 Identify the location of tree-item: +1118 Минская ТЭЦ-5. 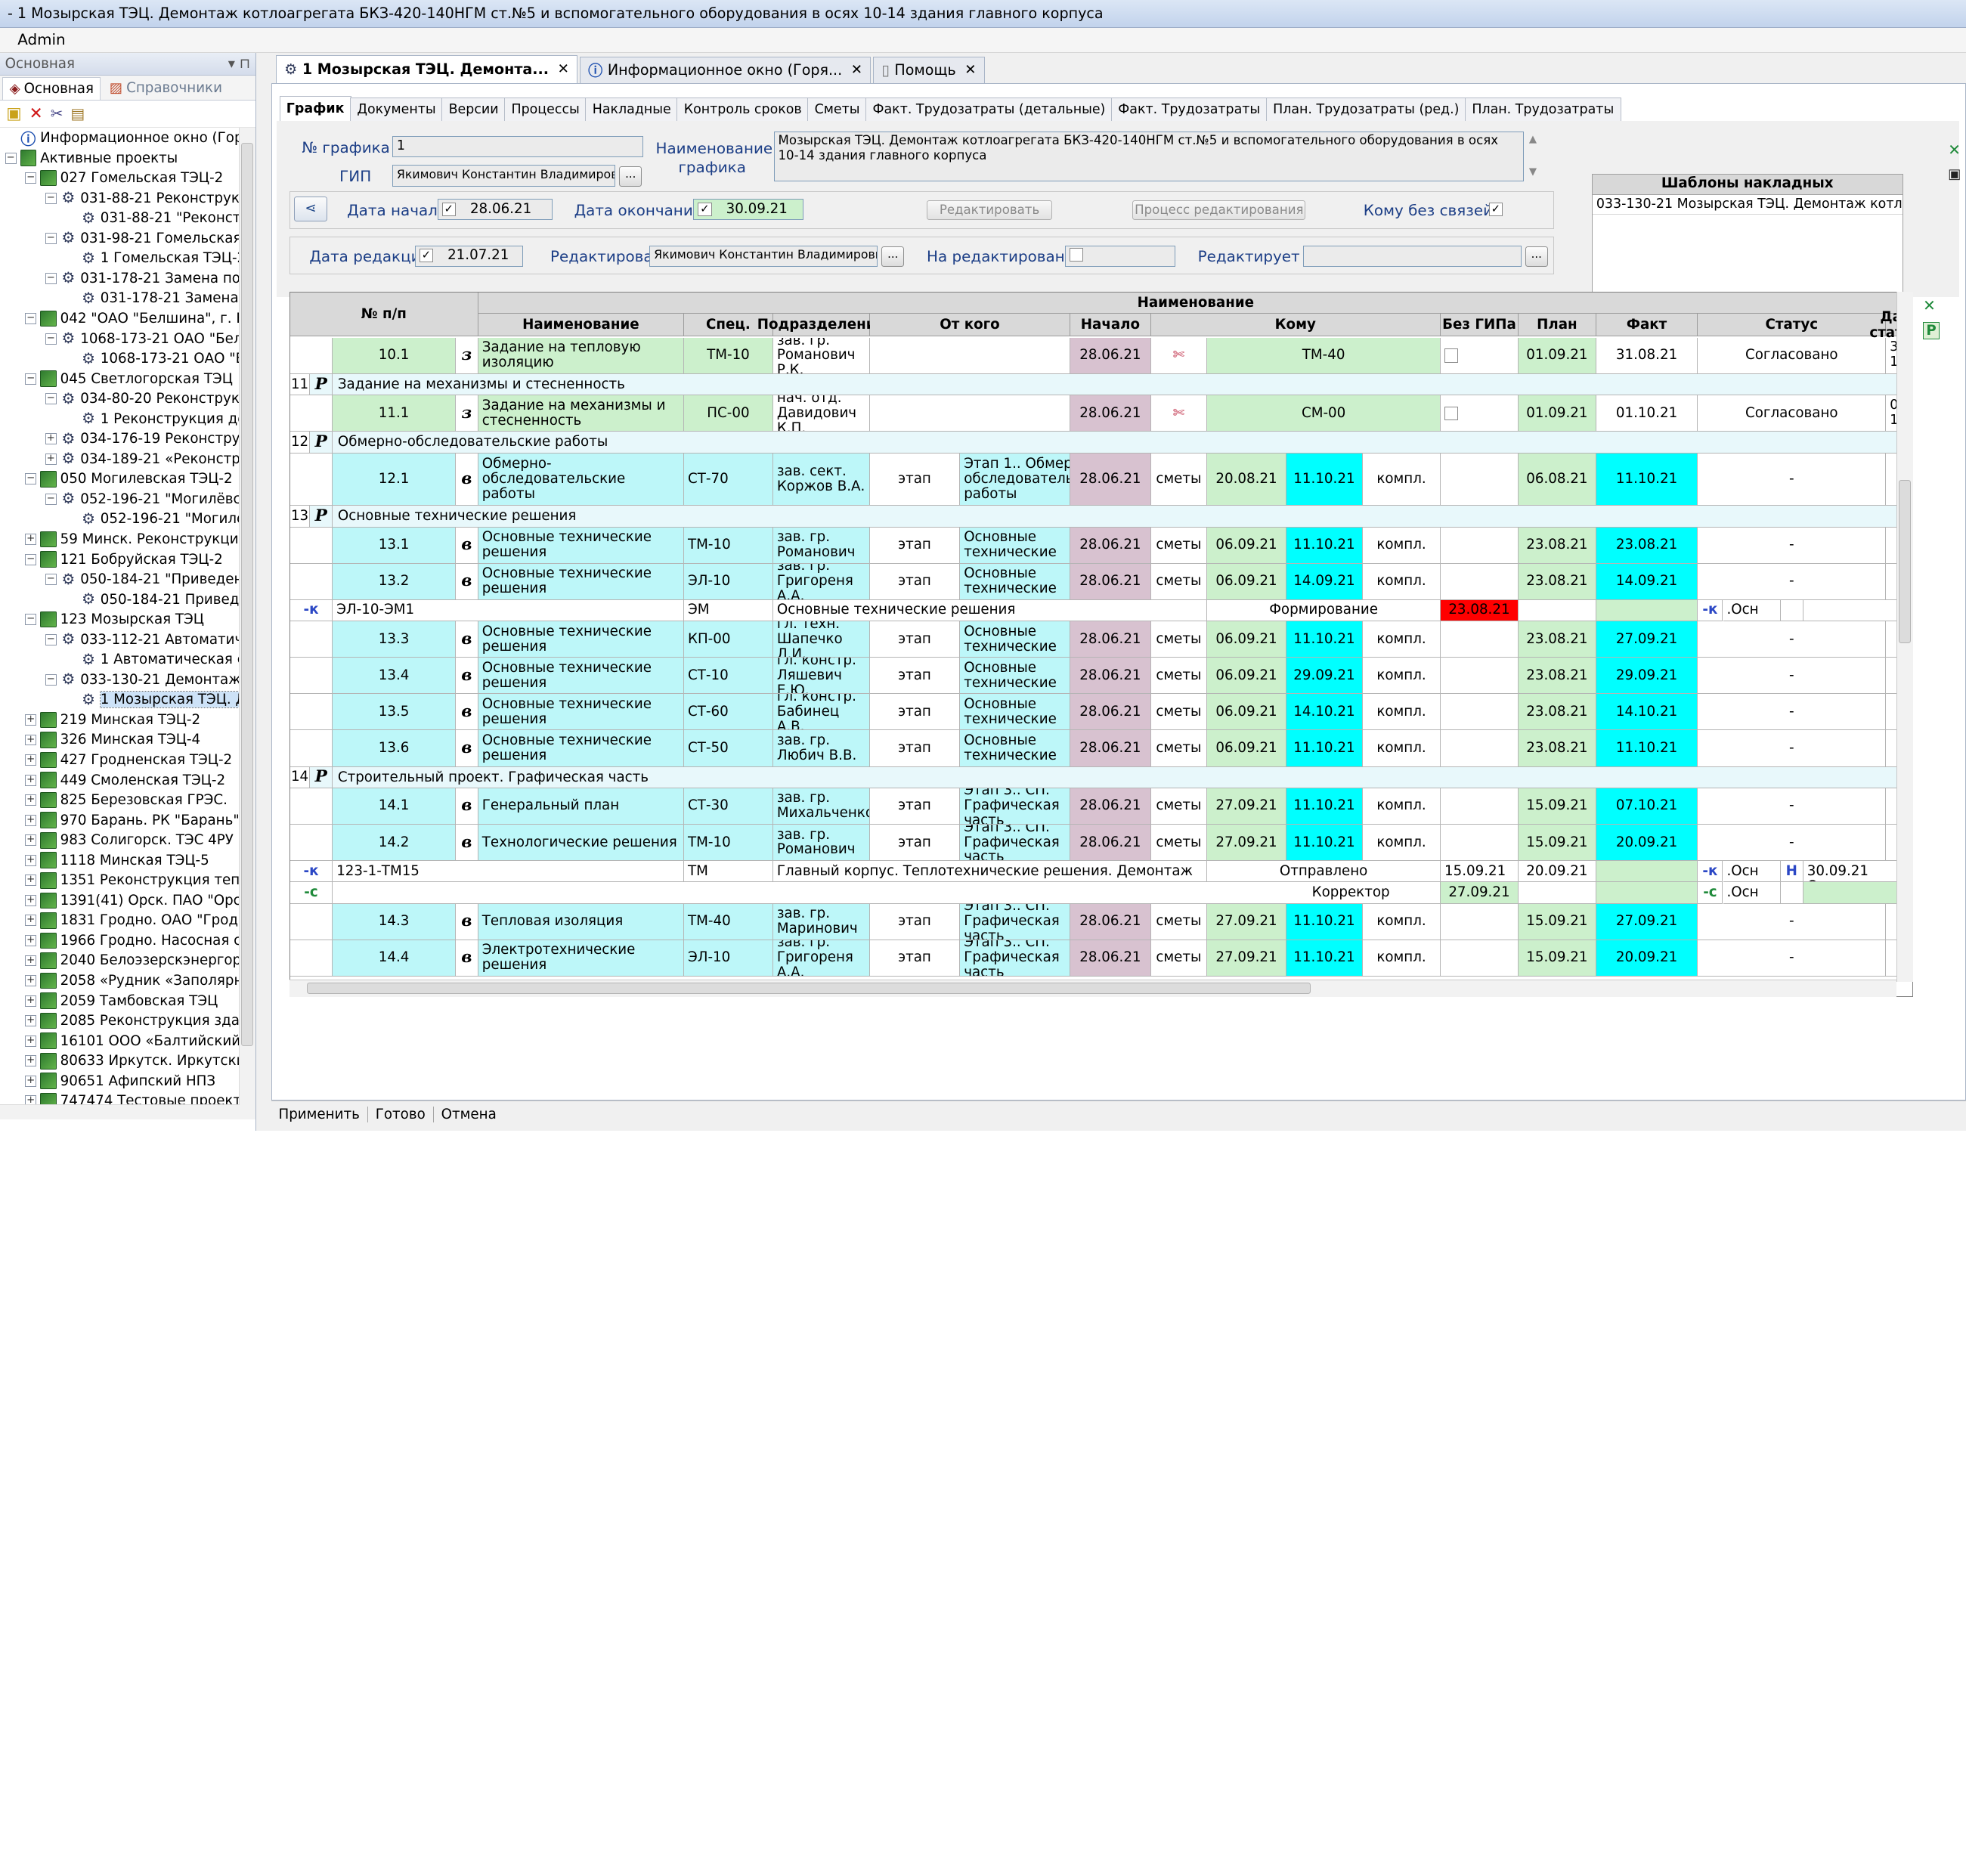
(127, 861).